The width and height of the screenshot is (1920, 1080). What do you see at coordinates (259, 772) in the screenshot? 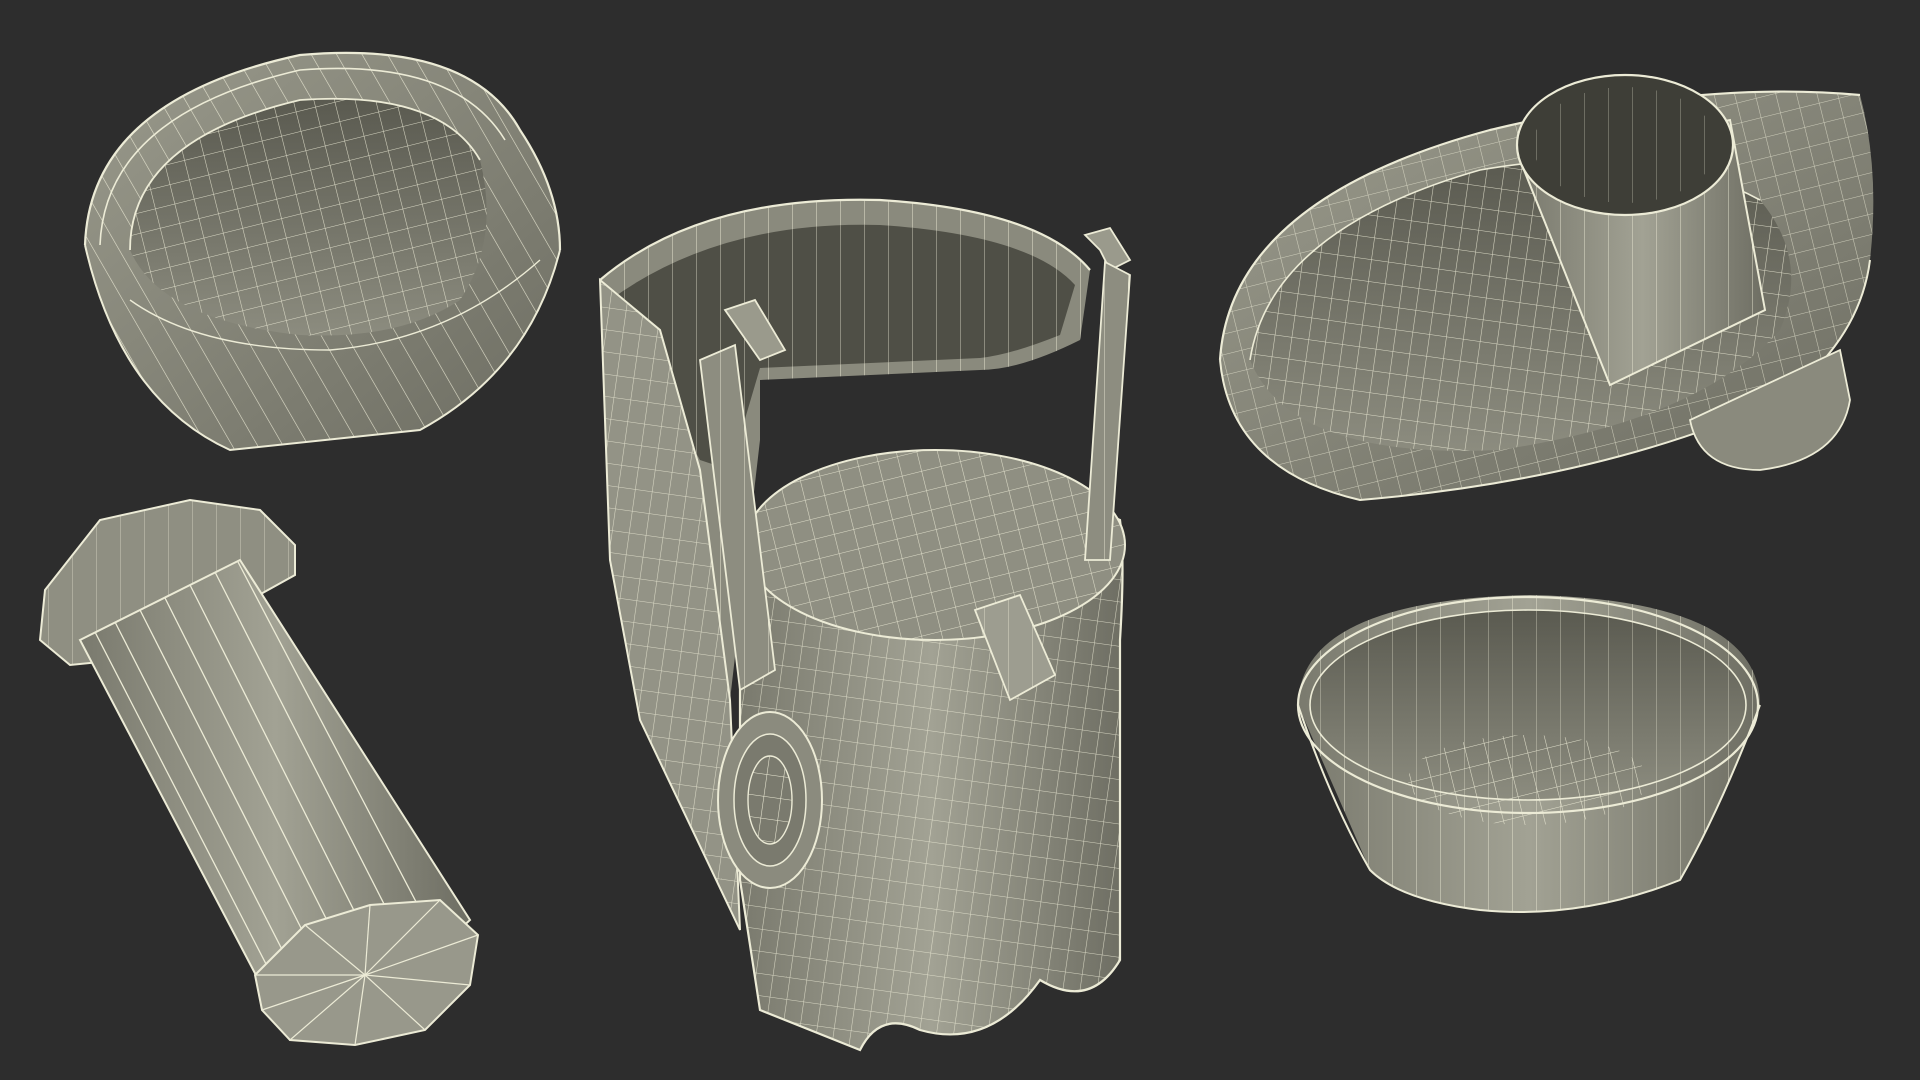
I see `filter-cylinder` at bounding box center [259, 772].